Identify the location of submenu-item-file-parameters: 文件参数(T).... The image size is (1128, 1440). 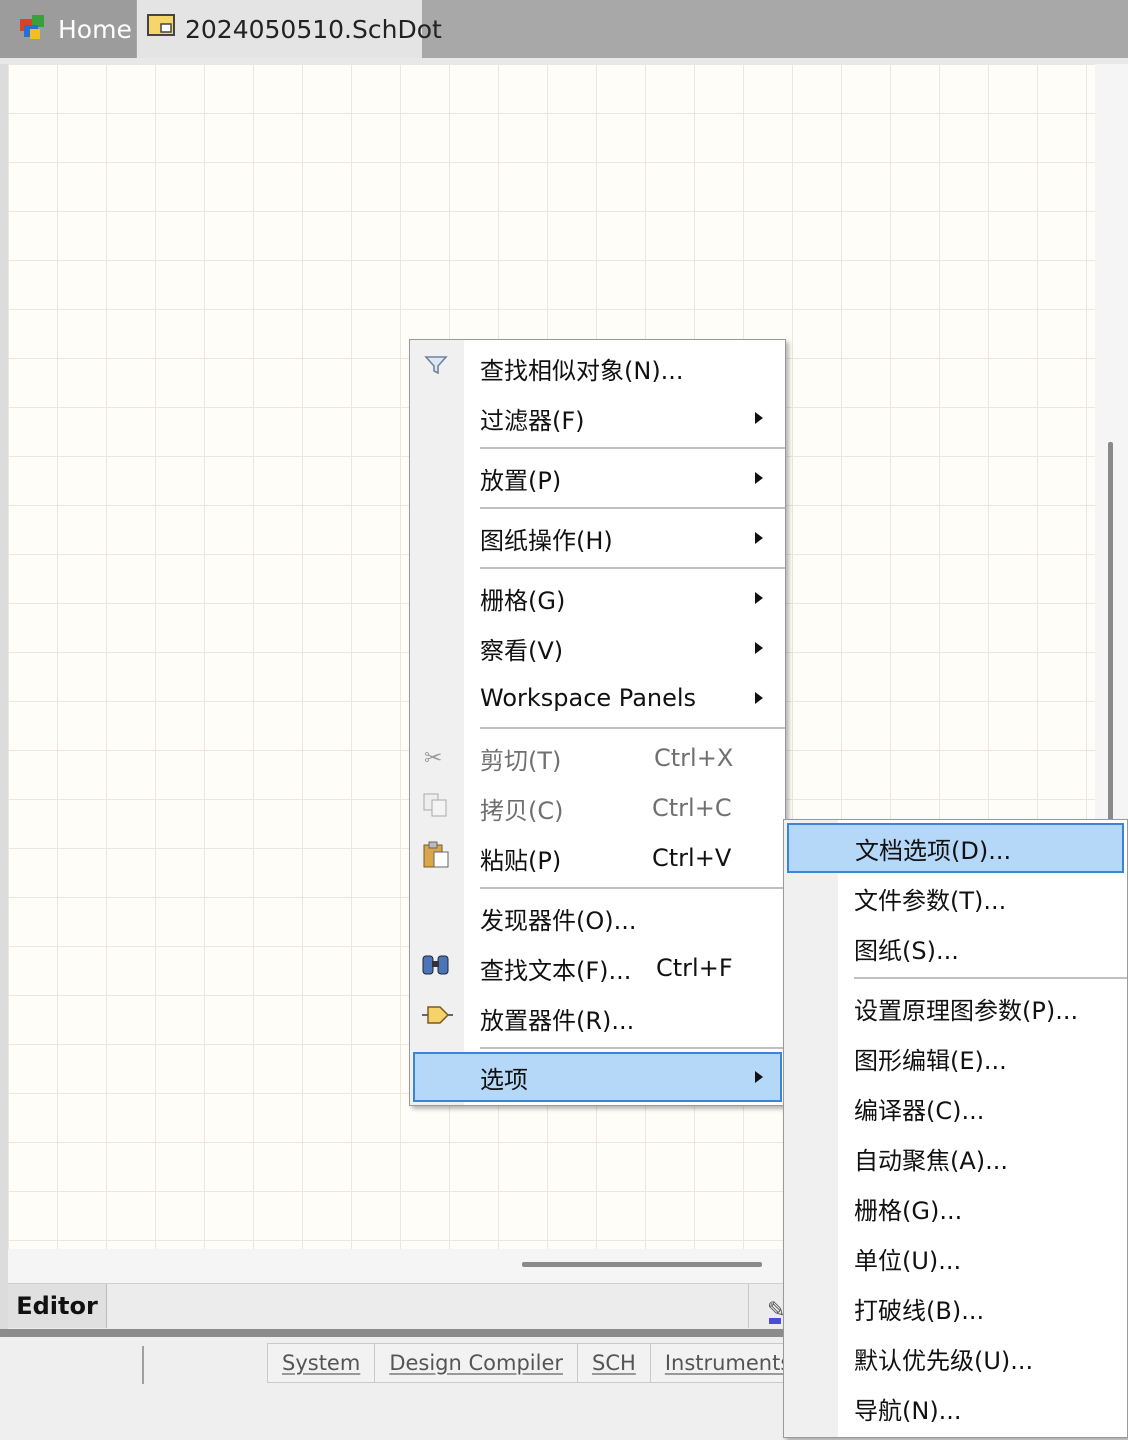
(955, 898).